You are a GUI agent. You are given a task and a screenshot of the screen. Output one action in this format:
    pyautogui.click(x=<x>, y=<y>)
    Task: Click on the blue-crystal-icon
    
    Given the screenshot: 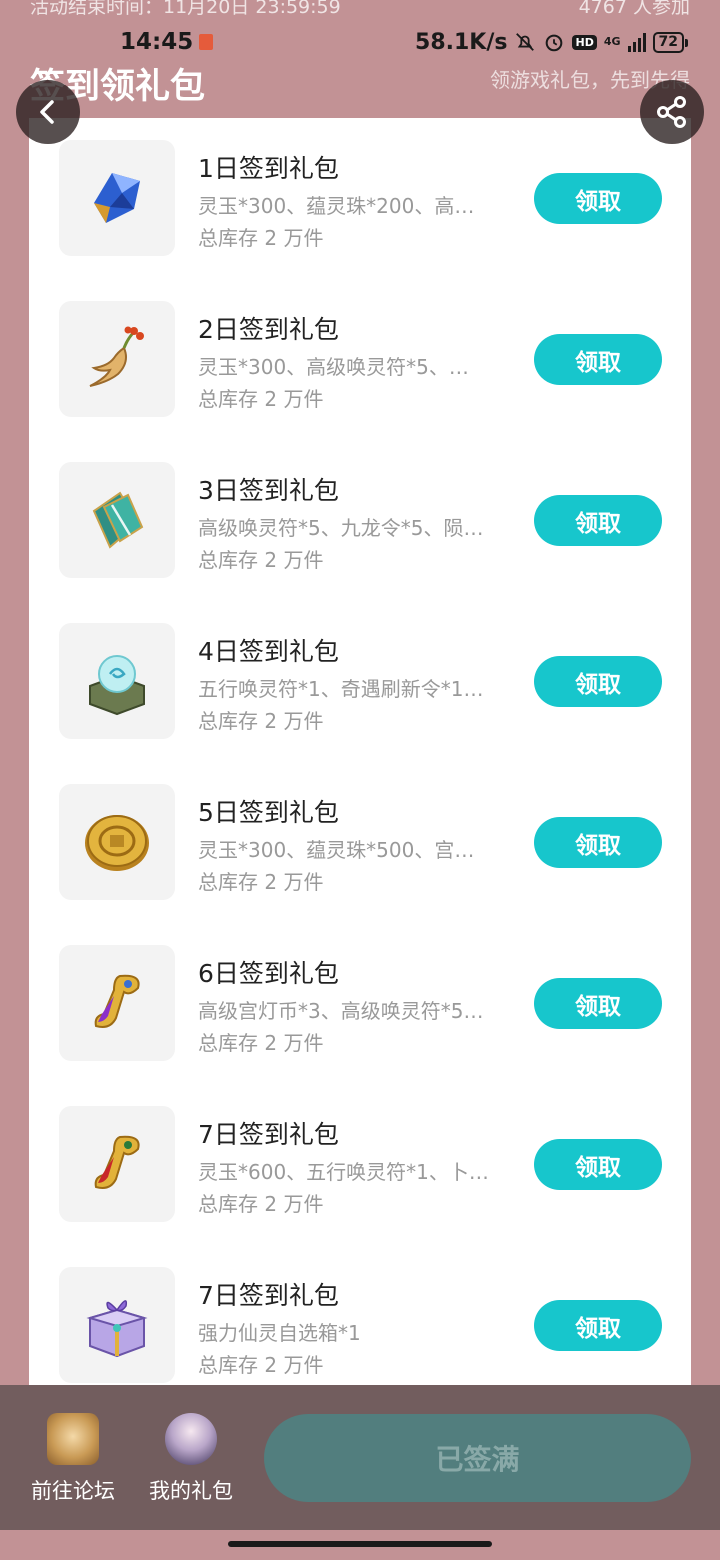 What is the action you would take?
    pyautogui.click(x=117, y=198)
    